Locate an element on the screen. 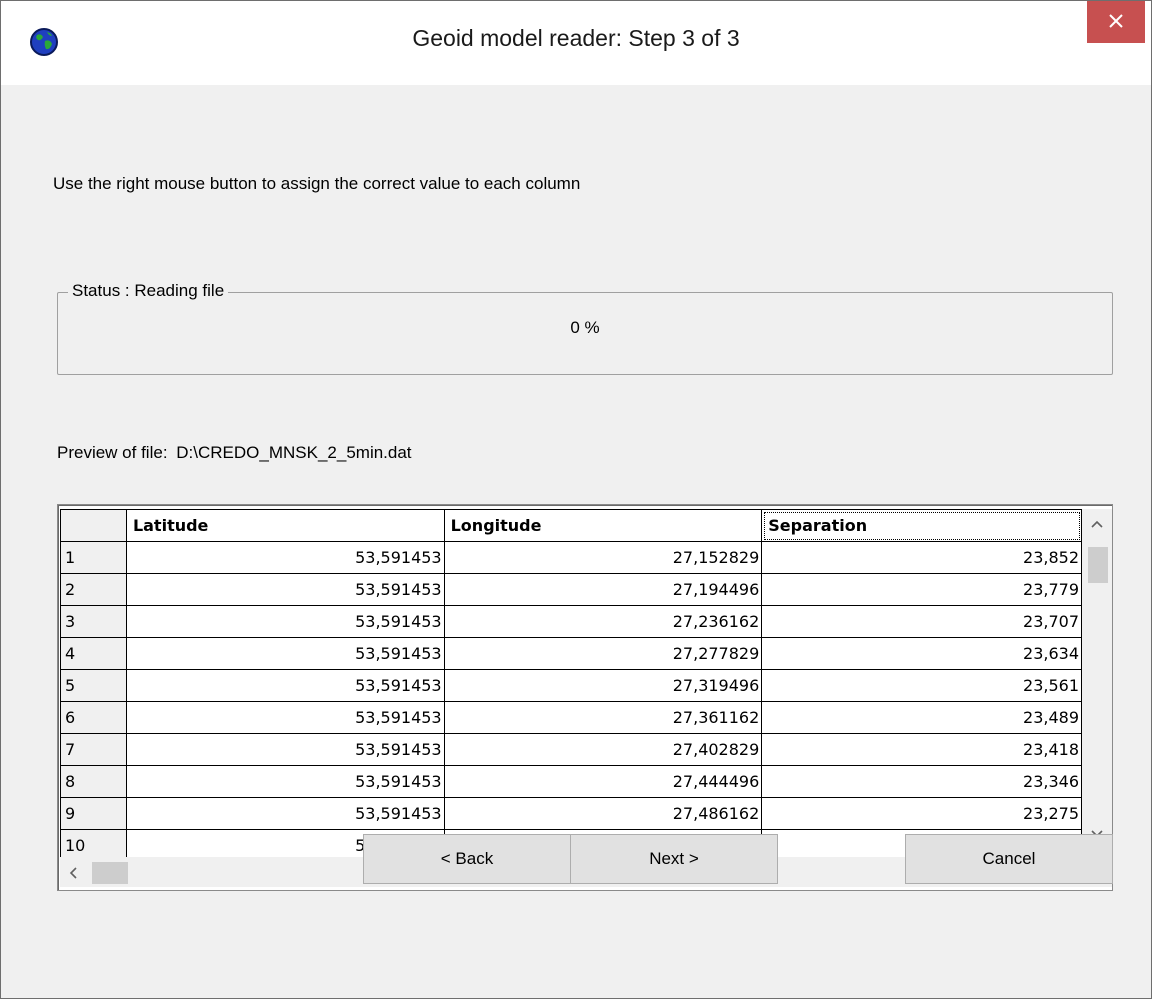  table-cell: 23,489 is located at coordinates (921, 717).